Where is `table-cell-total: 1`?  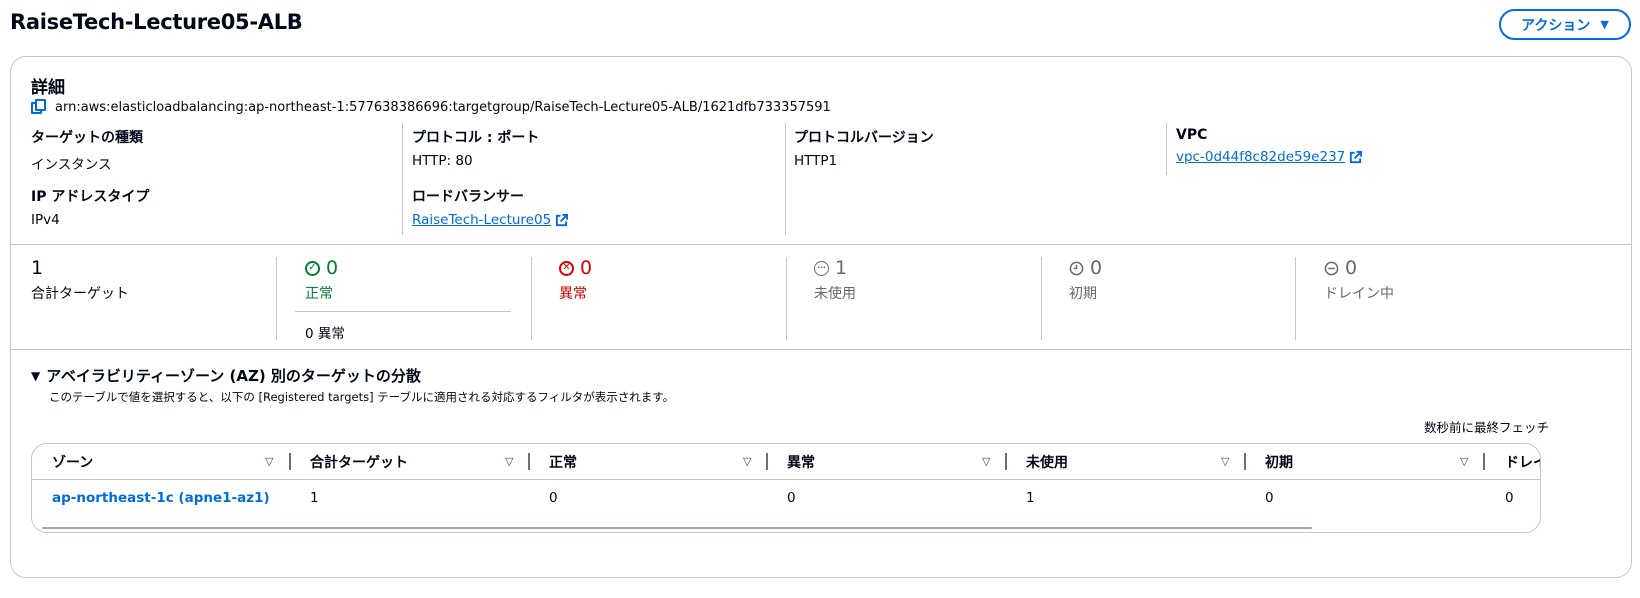 table-cell-total: 1 is located at coordinates (314, 498).